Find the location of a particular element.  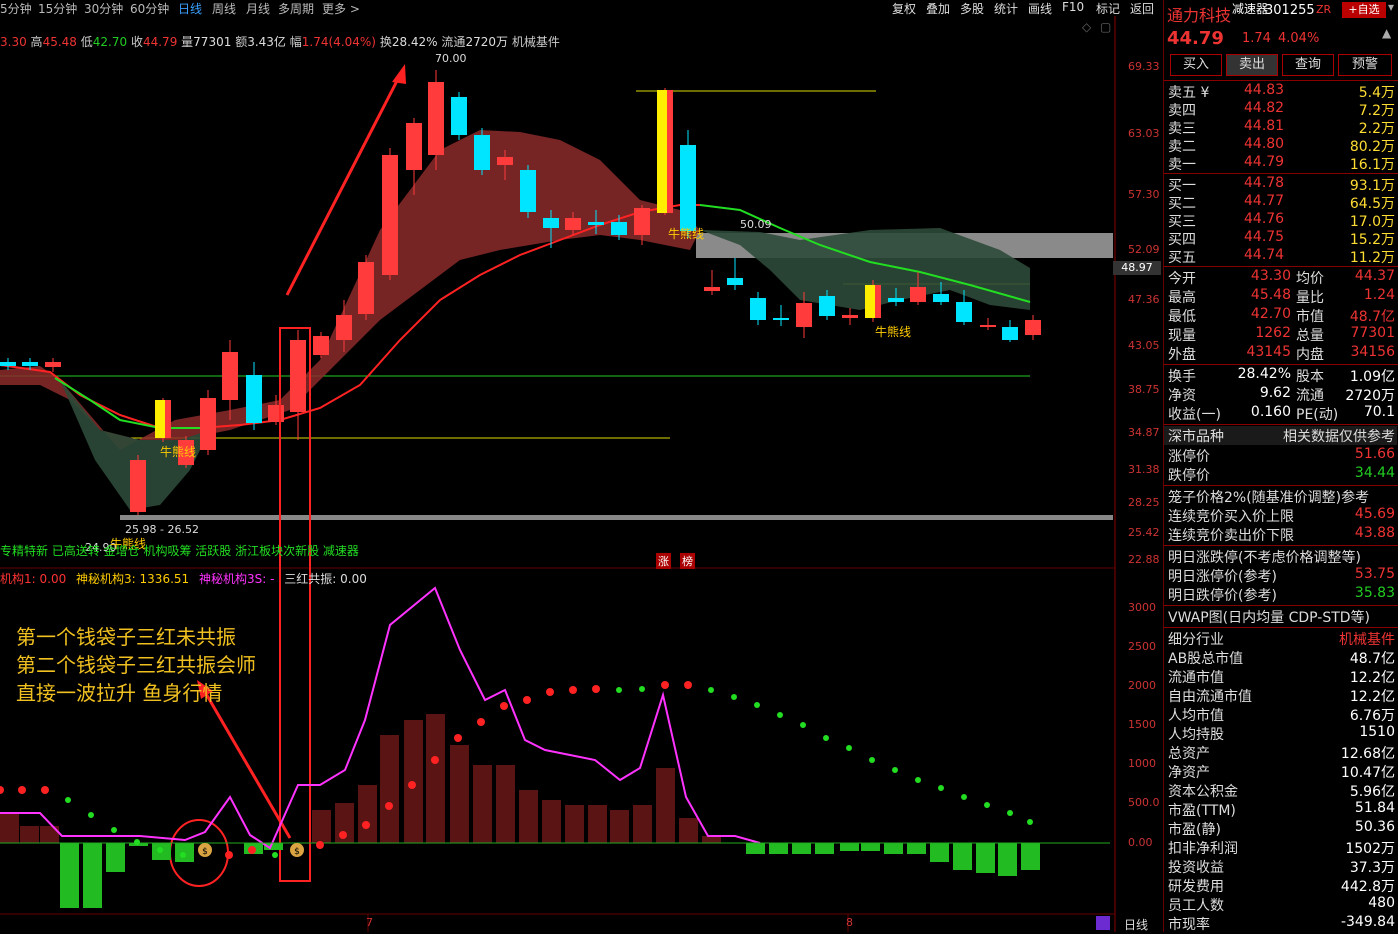

fund-row: AB股总市值 48.7亿 is located at coordinates (1281, 659).